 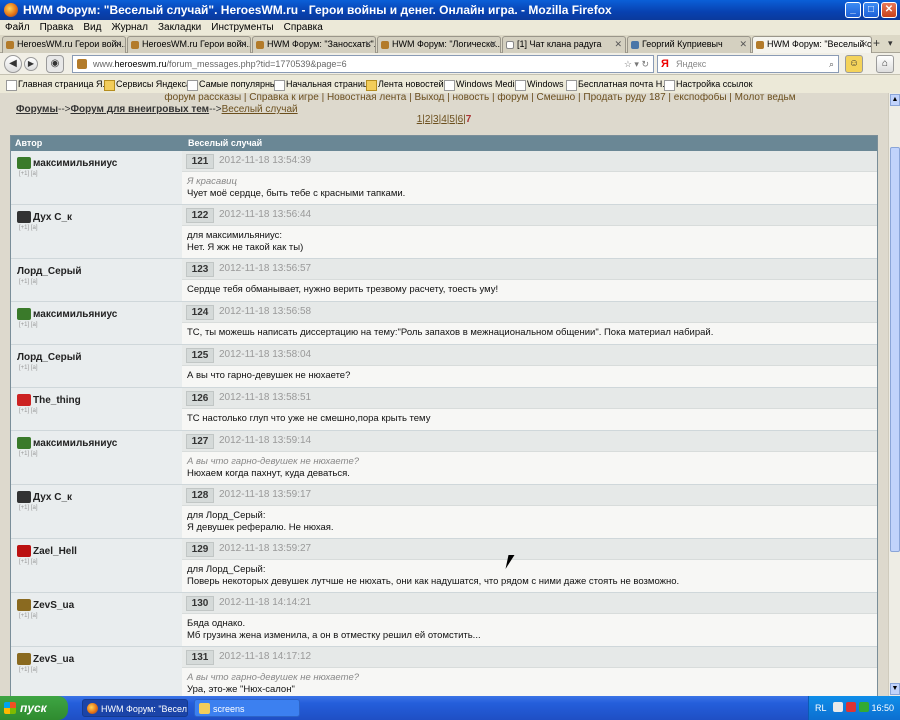 I want to click on bookmark-item: Windows Media, so click(x=482, y=84).